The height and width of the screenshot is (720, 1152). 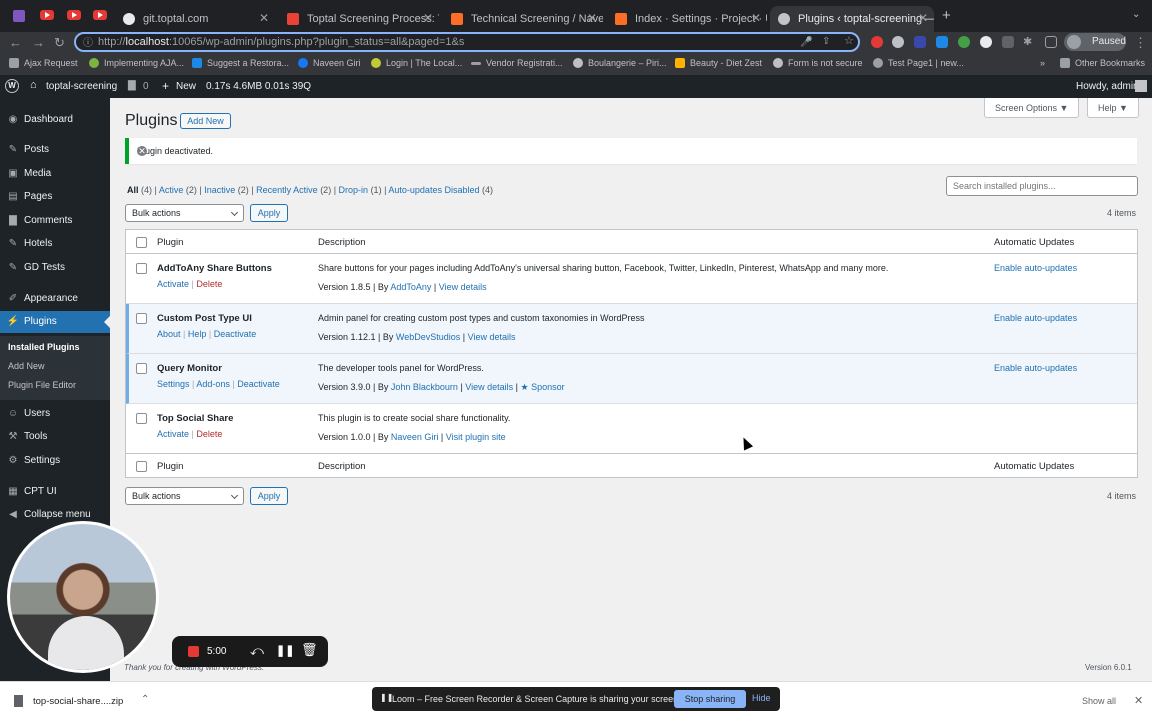 I want to click on submenu-installed-plugins: Installed Plugins, so click(x=44, y=347).